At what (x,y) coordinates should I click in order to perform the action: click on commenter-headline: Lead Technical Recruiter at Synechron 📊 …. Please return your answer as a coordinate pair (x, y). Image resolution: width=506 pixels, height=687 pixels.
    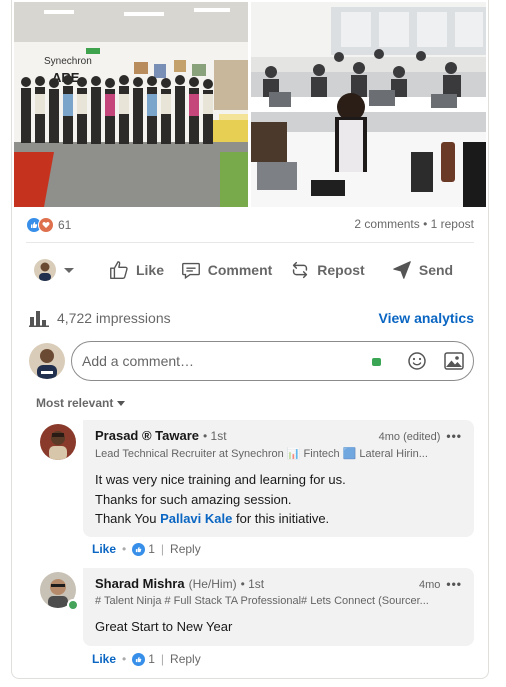
    Looking at the image, I should click on (261, 454).